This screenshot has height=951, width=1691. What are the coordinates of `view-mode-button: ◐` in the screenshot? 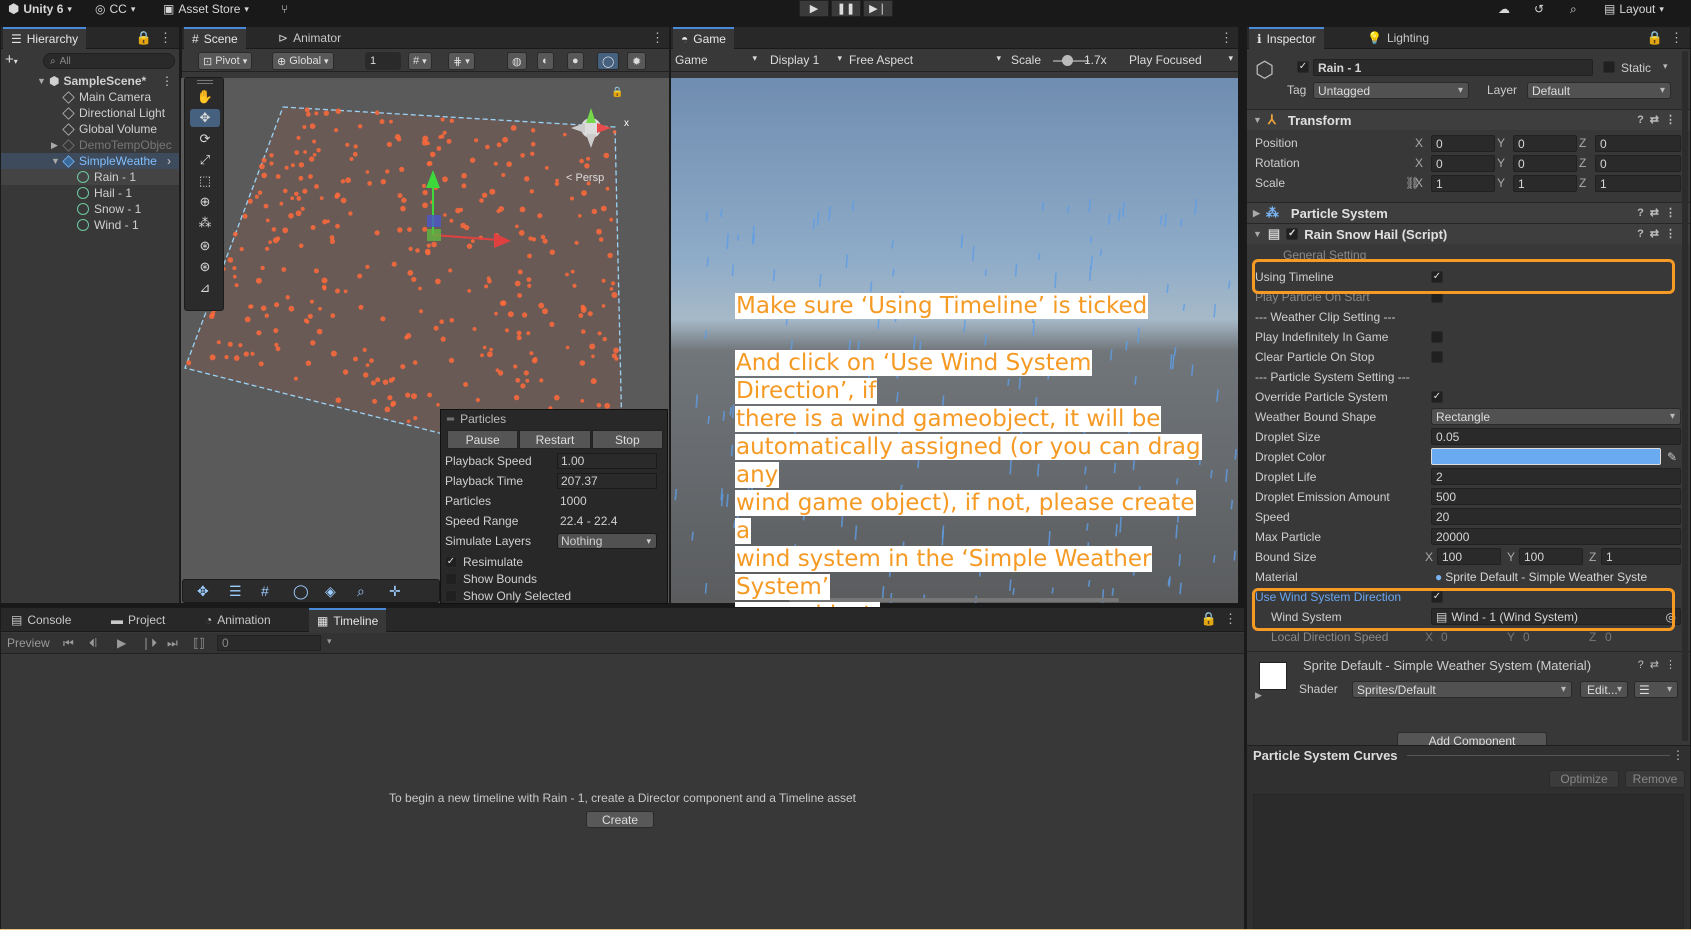 It's located at (545, 61).